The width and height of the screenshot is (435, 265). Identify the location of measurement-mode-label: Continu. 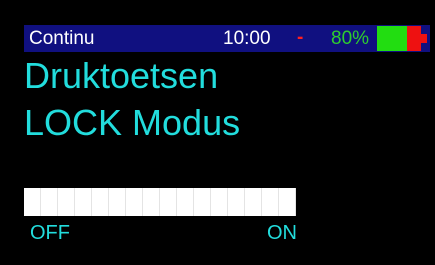
(62, 38).